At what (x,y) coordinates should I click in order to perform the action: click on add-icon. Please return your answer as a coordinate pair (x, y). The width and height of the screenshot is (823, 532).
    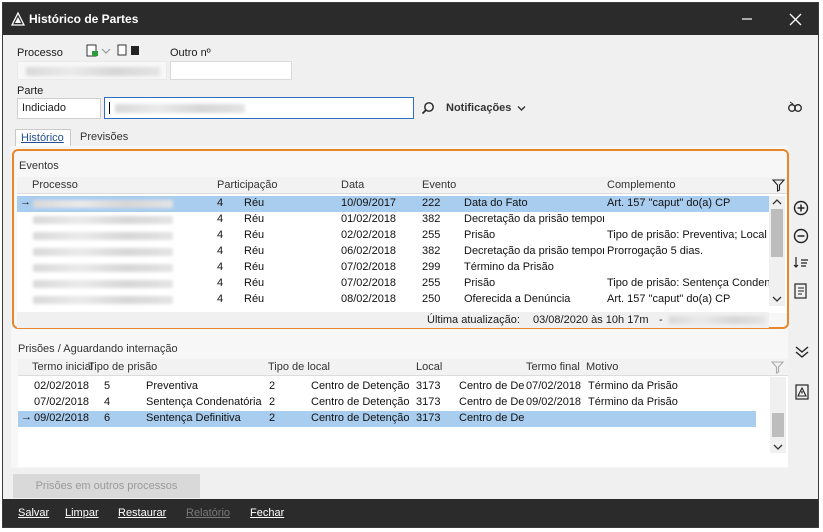
    Looking at the image, I should click on (801, 208).